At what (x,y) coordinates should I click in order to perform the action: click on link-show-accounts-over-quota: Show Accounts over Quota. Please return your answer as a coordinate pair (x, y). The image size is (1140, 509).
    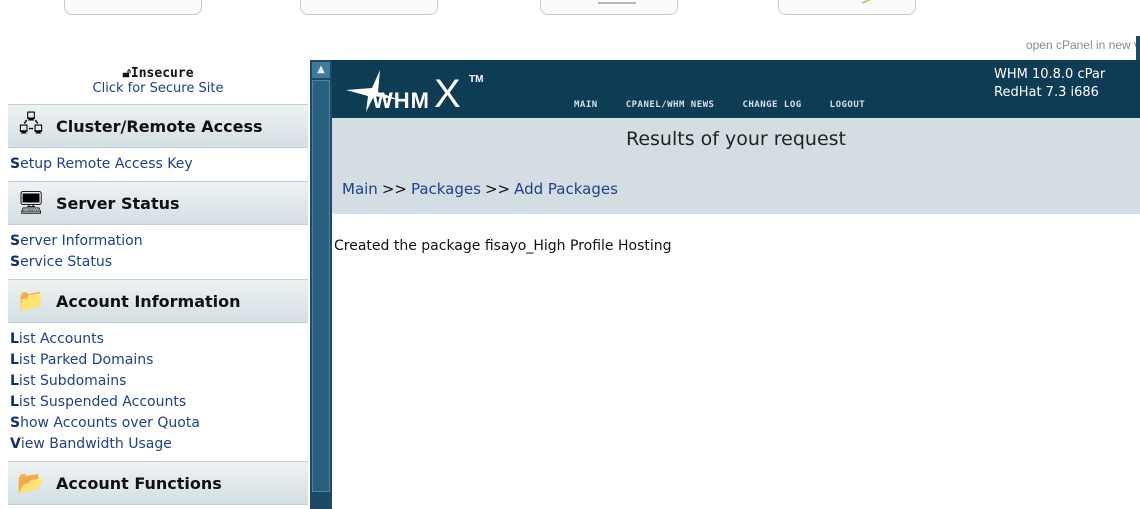
    Looking at the image, I should click on (158, 423).